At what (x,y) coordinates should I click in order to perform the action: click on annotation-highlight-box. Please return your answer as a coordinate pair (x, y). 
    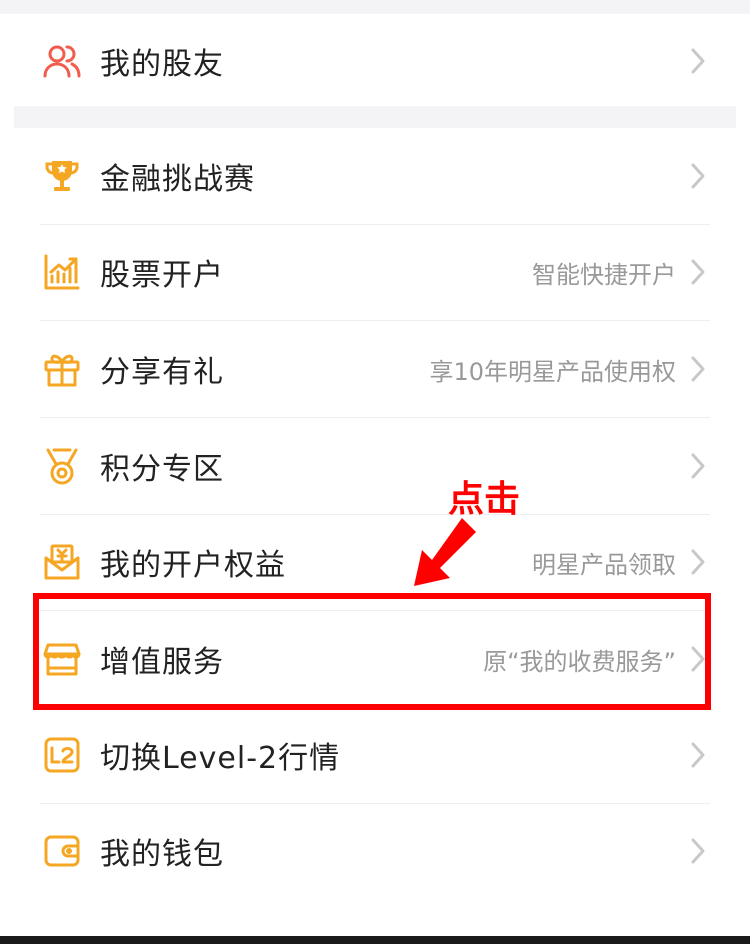
    Looking at the image, I should click on (372, 651).